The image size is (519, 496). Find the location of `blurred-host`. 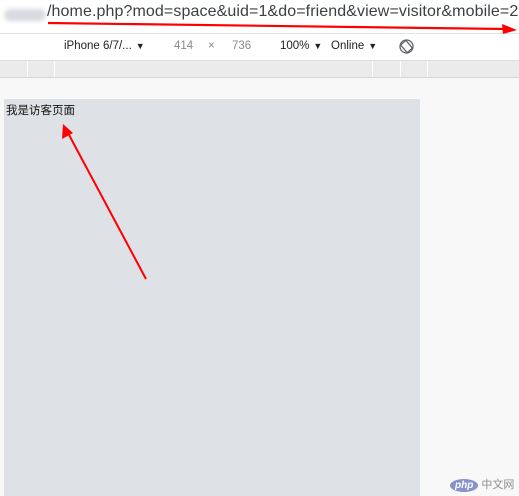

blurred-host is located at coordinates (25, 15).